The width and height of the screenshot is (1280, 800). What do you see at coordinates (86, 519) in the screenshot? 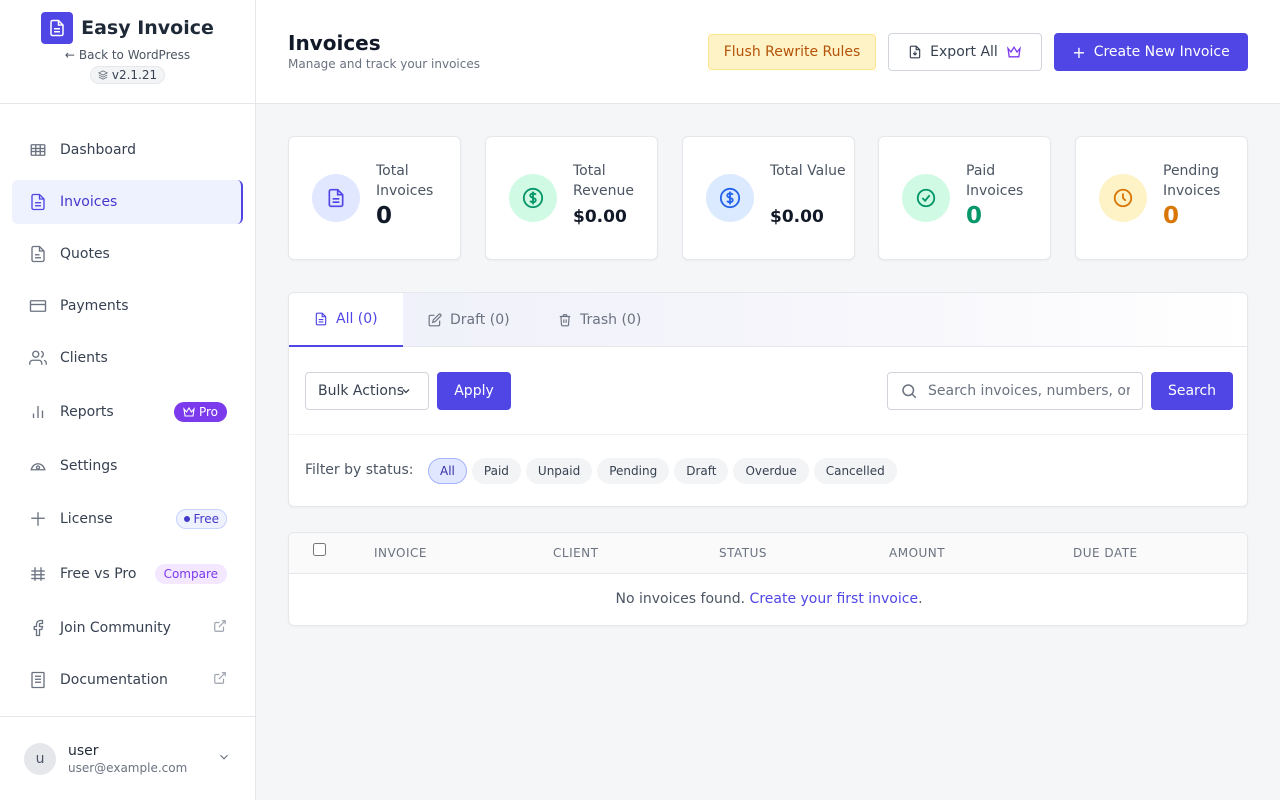
I see `sidebar-item-label: License` at bounding box center [86, 519].